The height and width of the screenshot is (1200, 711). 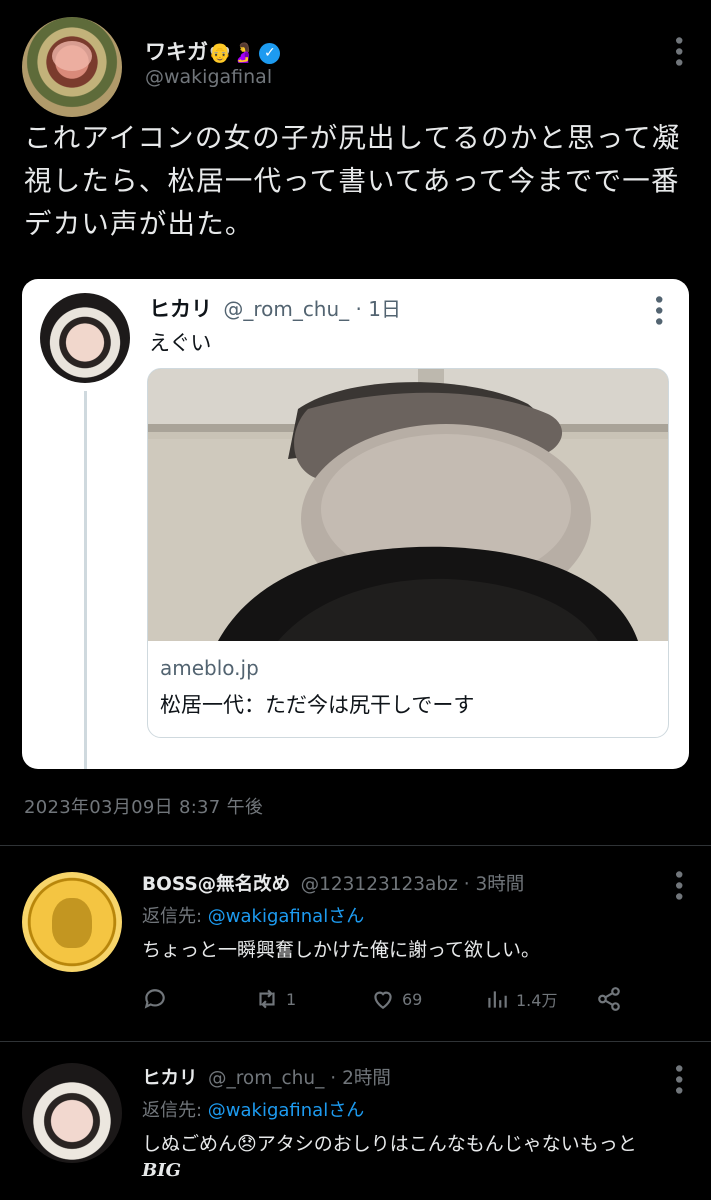 What do you see at coordinates (180, 309) in the screenshot?
I see `quoted-display-name: ヒカリ` at bounding box center [180, 309].